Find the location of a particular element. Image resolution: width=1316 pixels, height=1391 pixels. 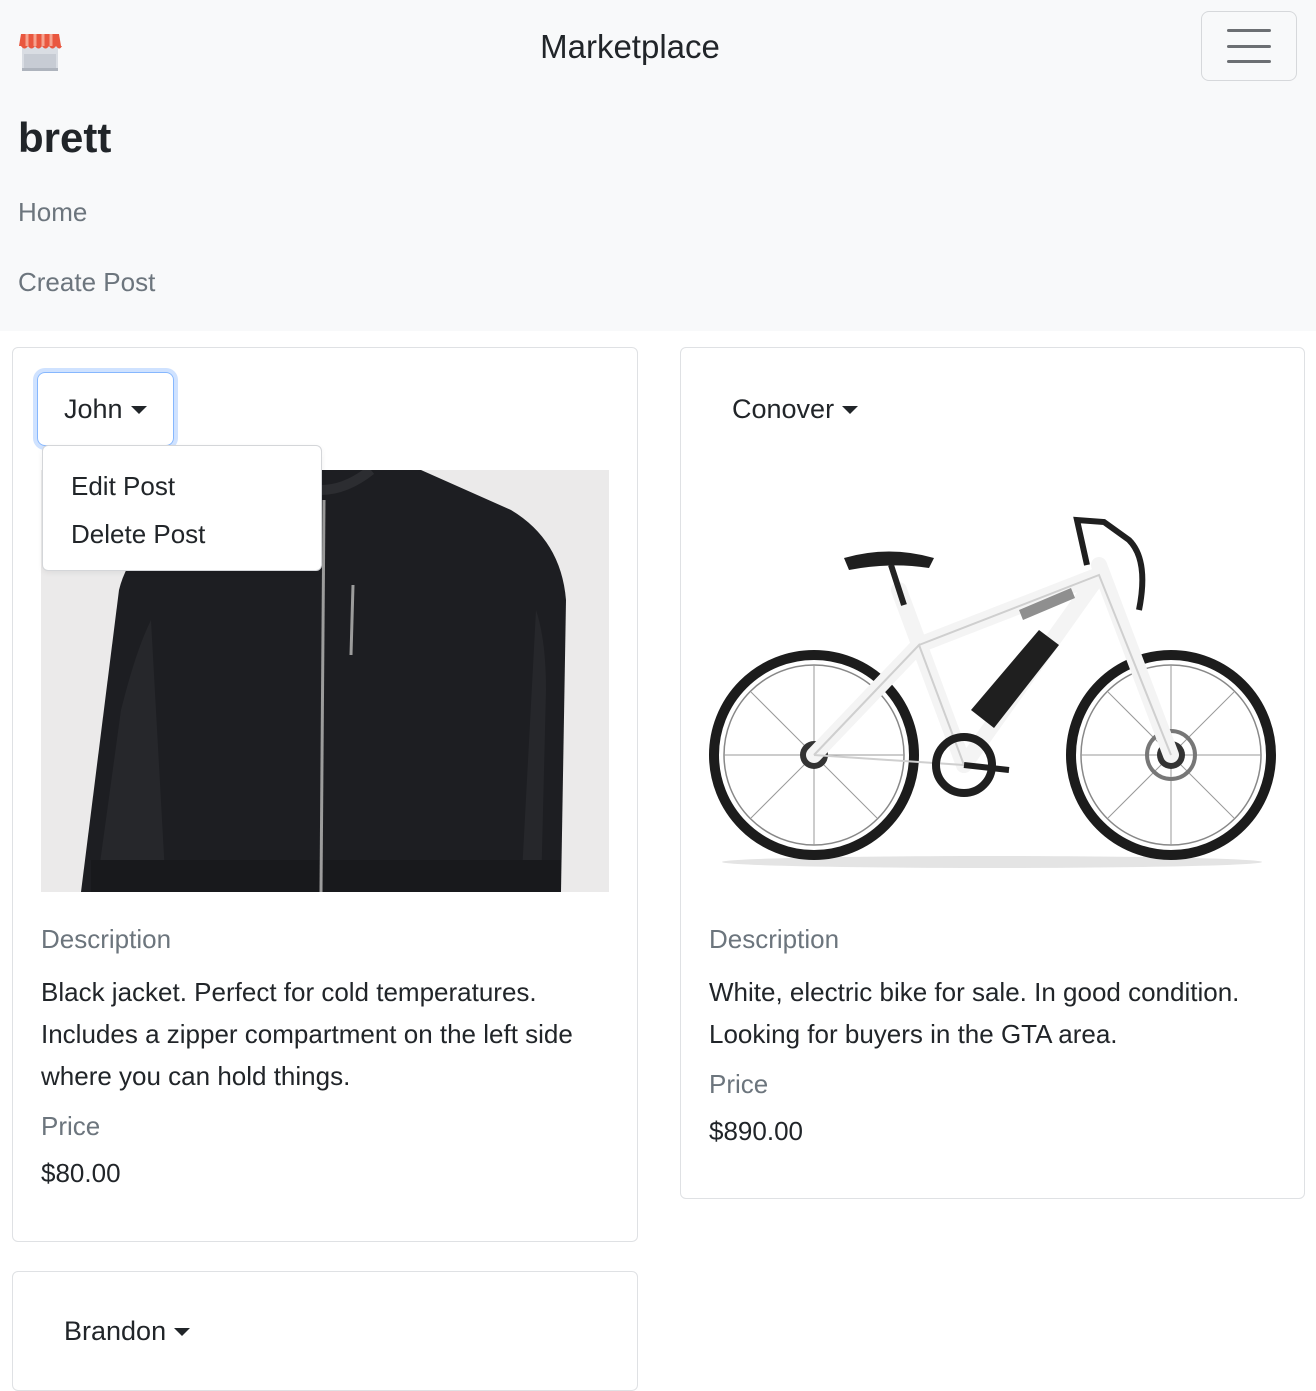

post-owner-dropdown-button: Brandon is located at coordinates (127, 1331).